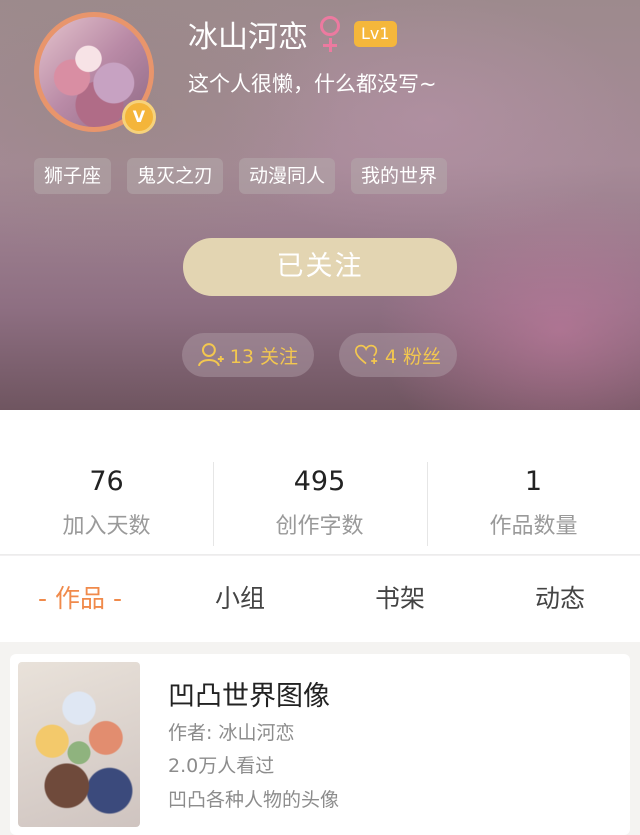 The width and height of the screenshot is (640, 835). Describe the element at coordinates (254, 800) in the screenshot. I see `work-description: 凹凸各种人物的头像` at that location.